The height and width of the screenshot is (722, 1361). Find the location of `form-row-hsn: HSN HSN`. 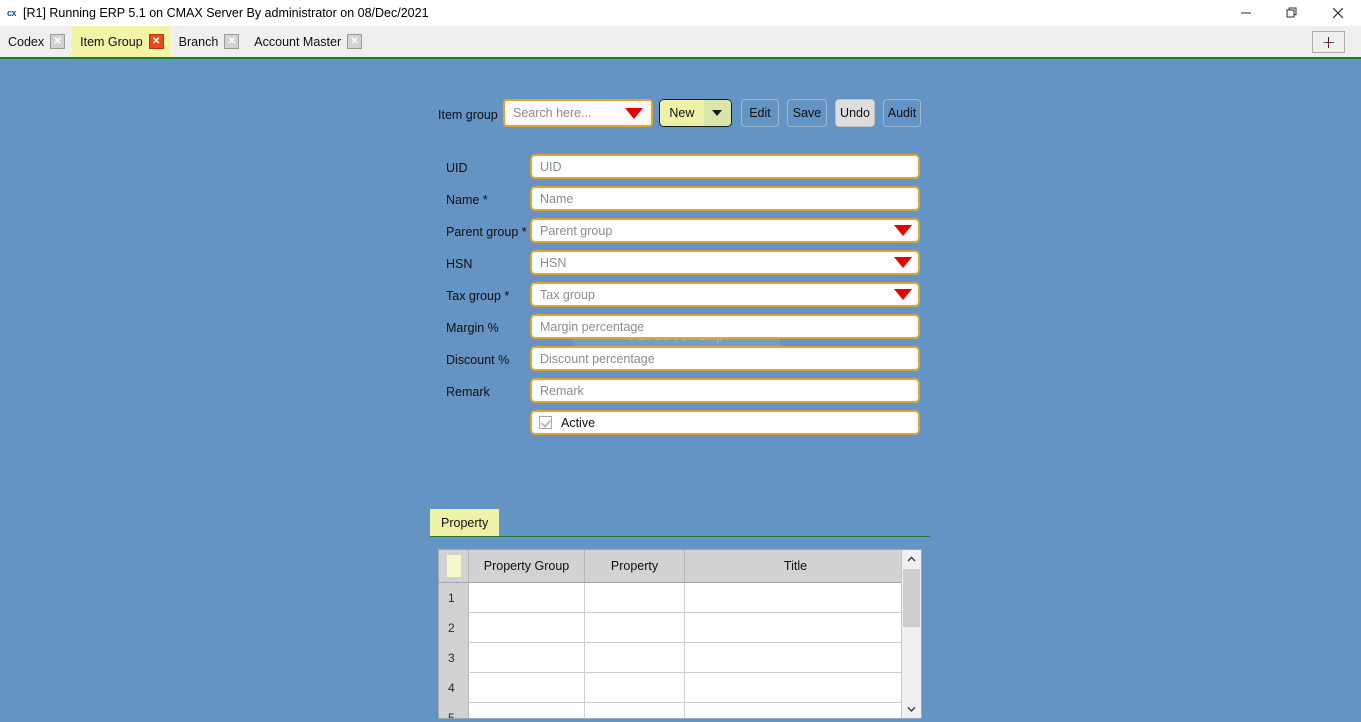

form-row-hsn: HSN HSN is located at coordinates (680, 266).